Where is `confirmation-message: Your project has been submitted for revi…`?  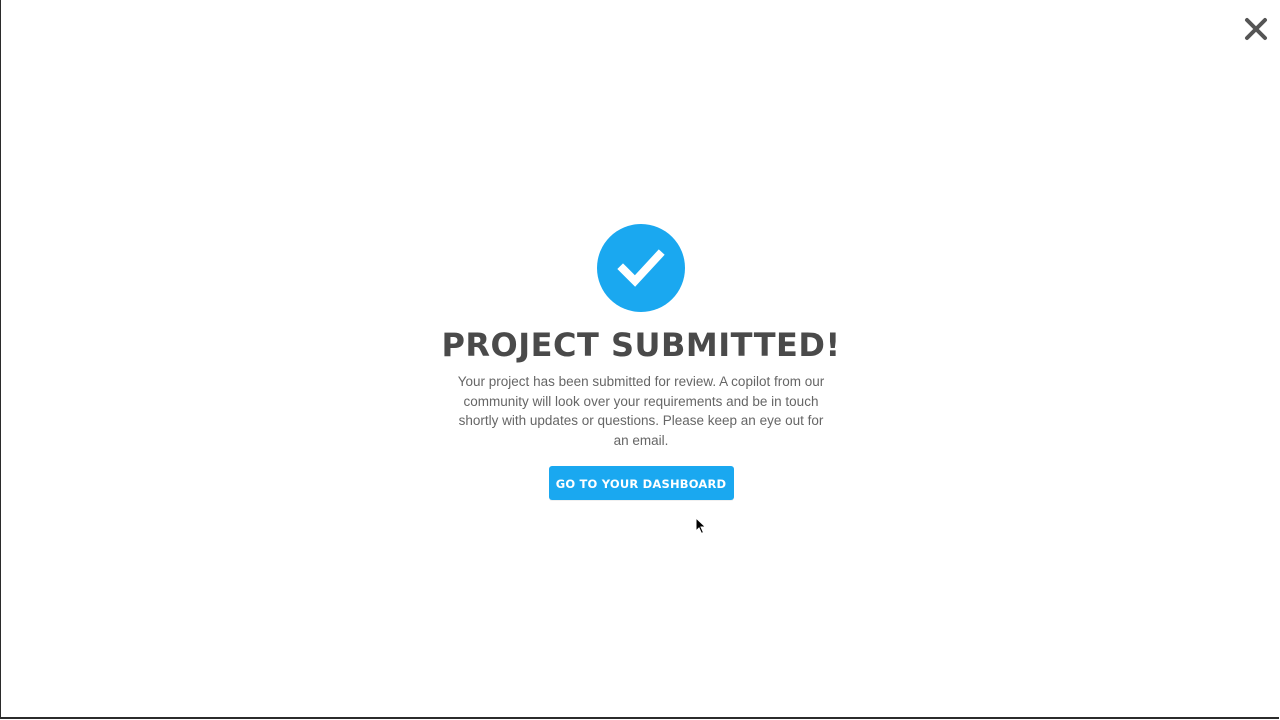 confirmation-message: Your project has been submitted for revi… is located at coordinates (641, 411).